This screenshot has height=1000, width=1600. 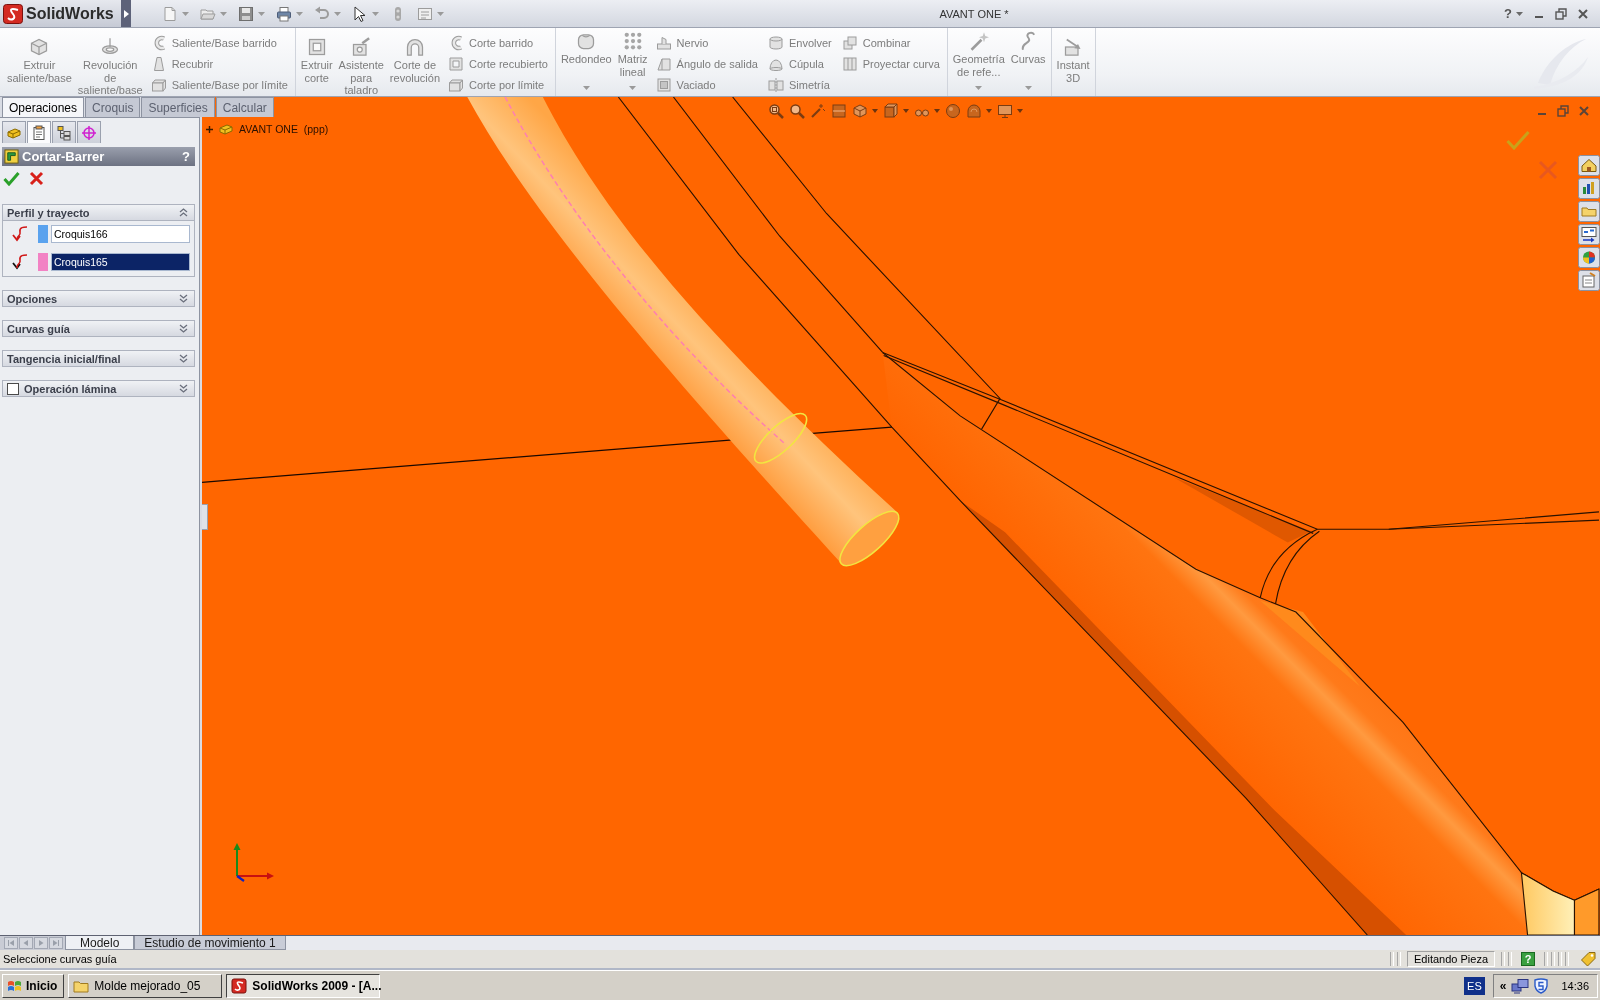 I want to click on section-header: Curvas guía, so click(x=98, y=328).